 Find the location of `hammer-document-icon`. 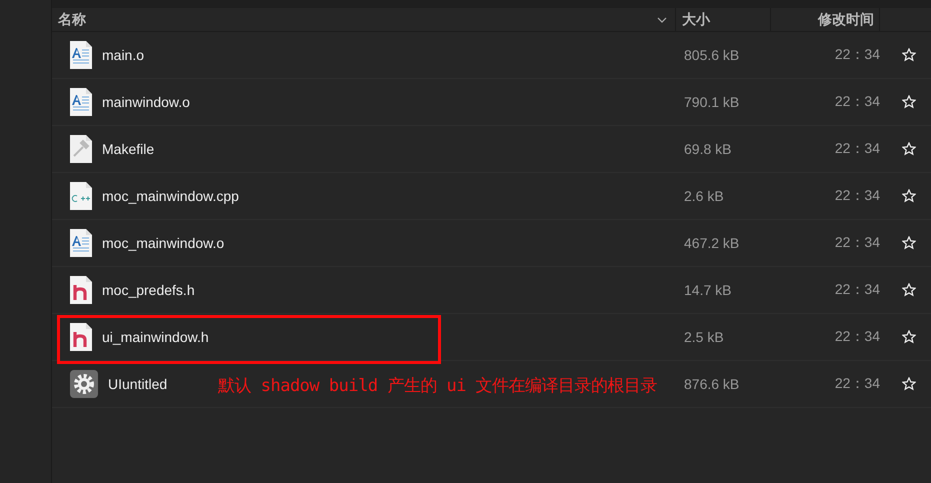

hammer-document-icon is located at coordinates (81, 149).